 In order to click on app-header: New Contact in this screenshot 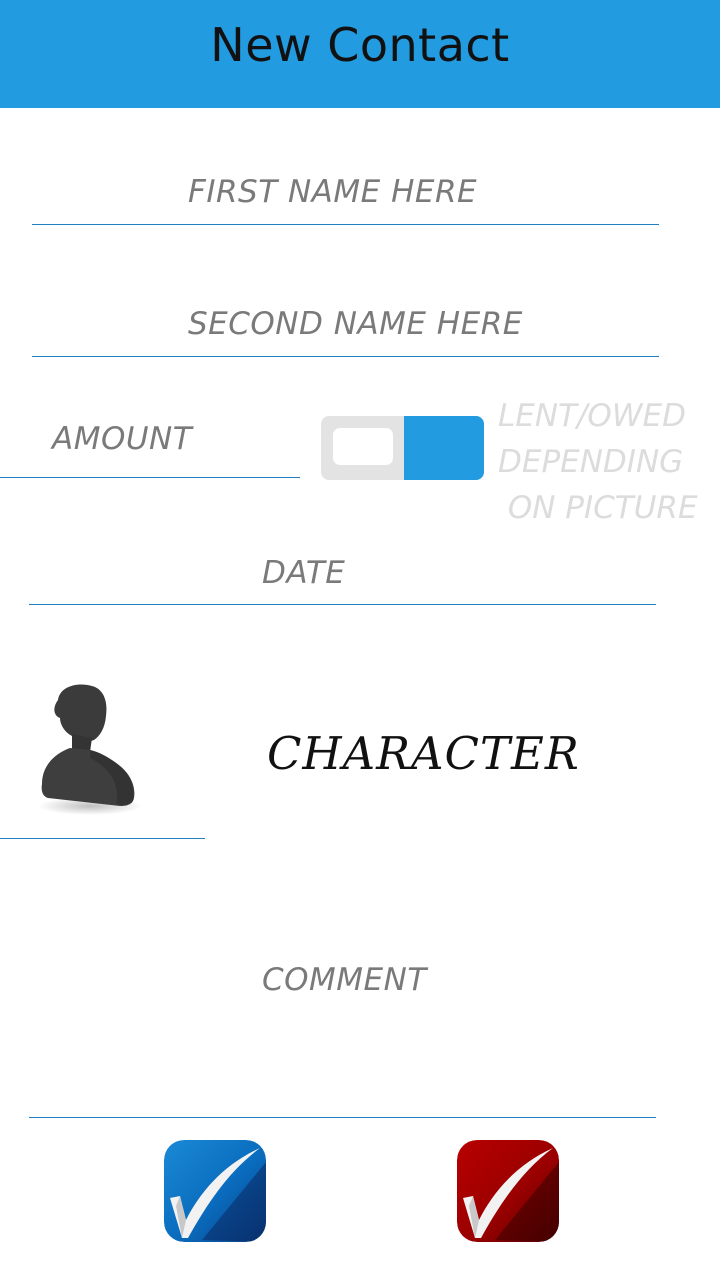, I will do `click(360, 54)`.